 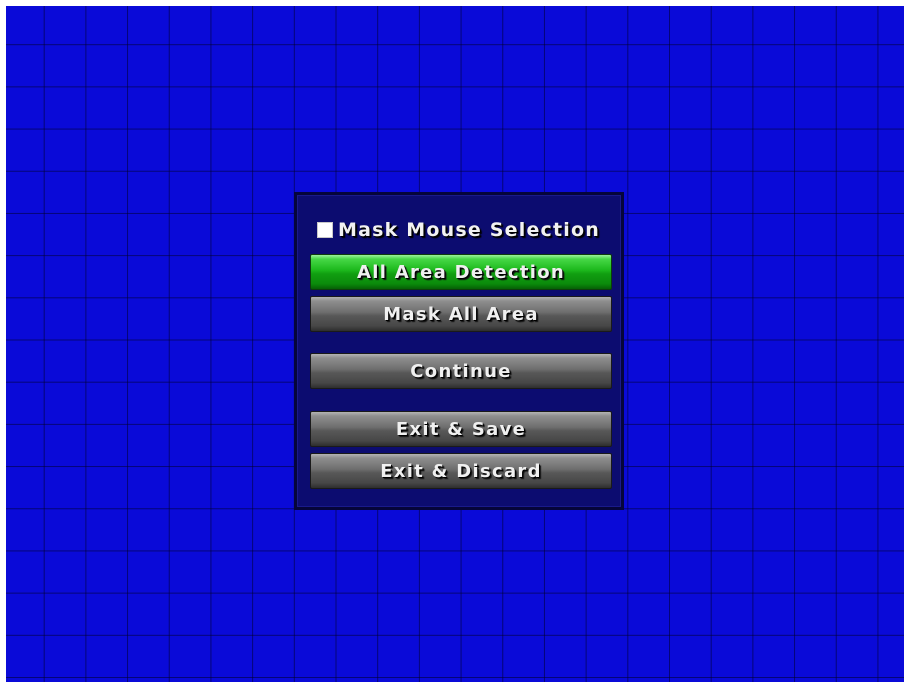 What do you see at coordinates (461, 371) in the screenshot?
I see `continue-button: Continue` at bounding box center [461, 371].